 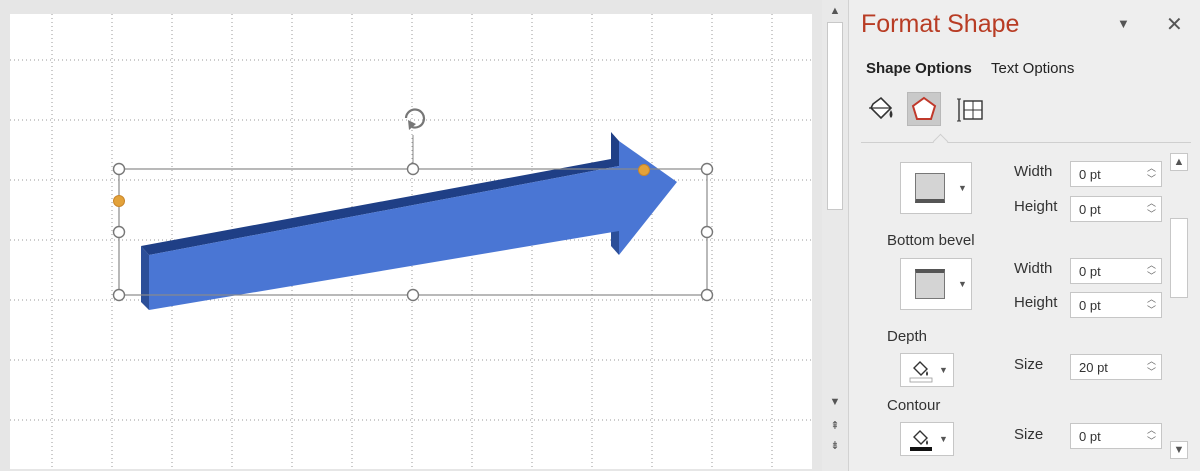 I want to click on top-bevel-height-stepper: 0 pt ︿ ﹀, so click(x=1116, y=209).